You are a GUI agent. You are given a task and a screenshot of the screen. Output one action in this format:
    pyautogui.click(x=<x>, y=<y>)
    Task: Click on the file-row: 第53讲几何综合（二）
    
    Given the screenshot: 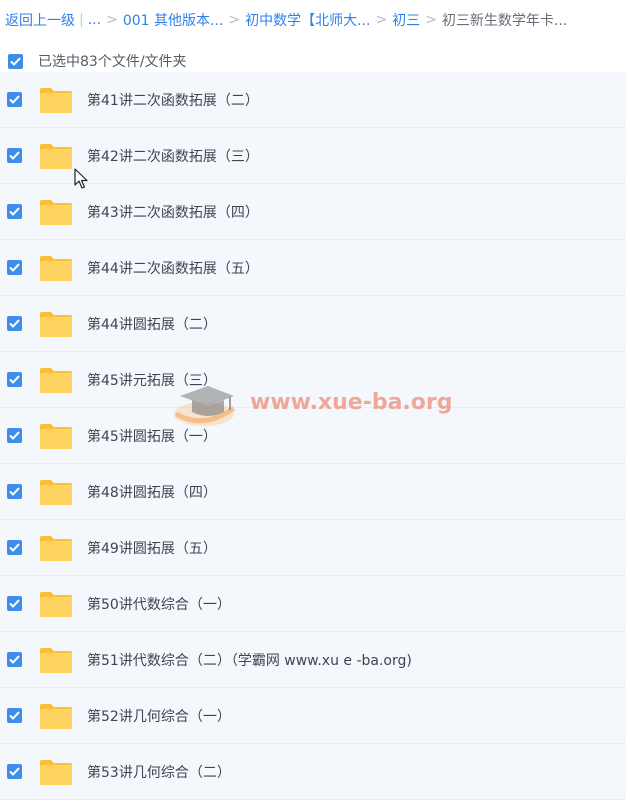 What is the action you would take?
    pyautogui.click(x=313, y=772)
    